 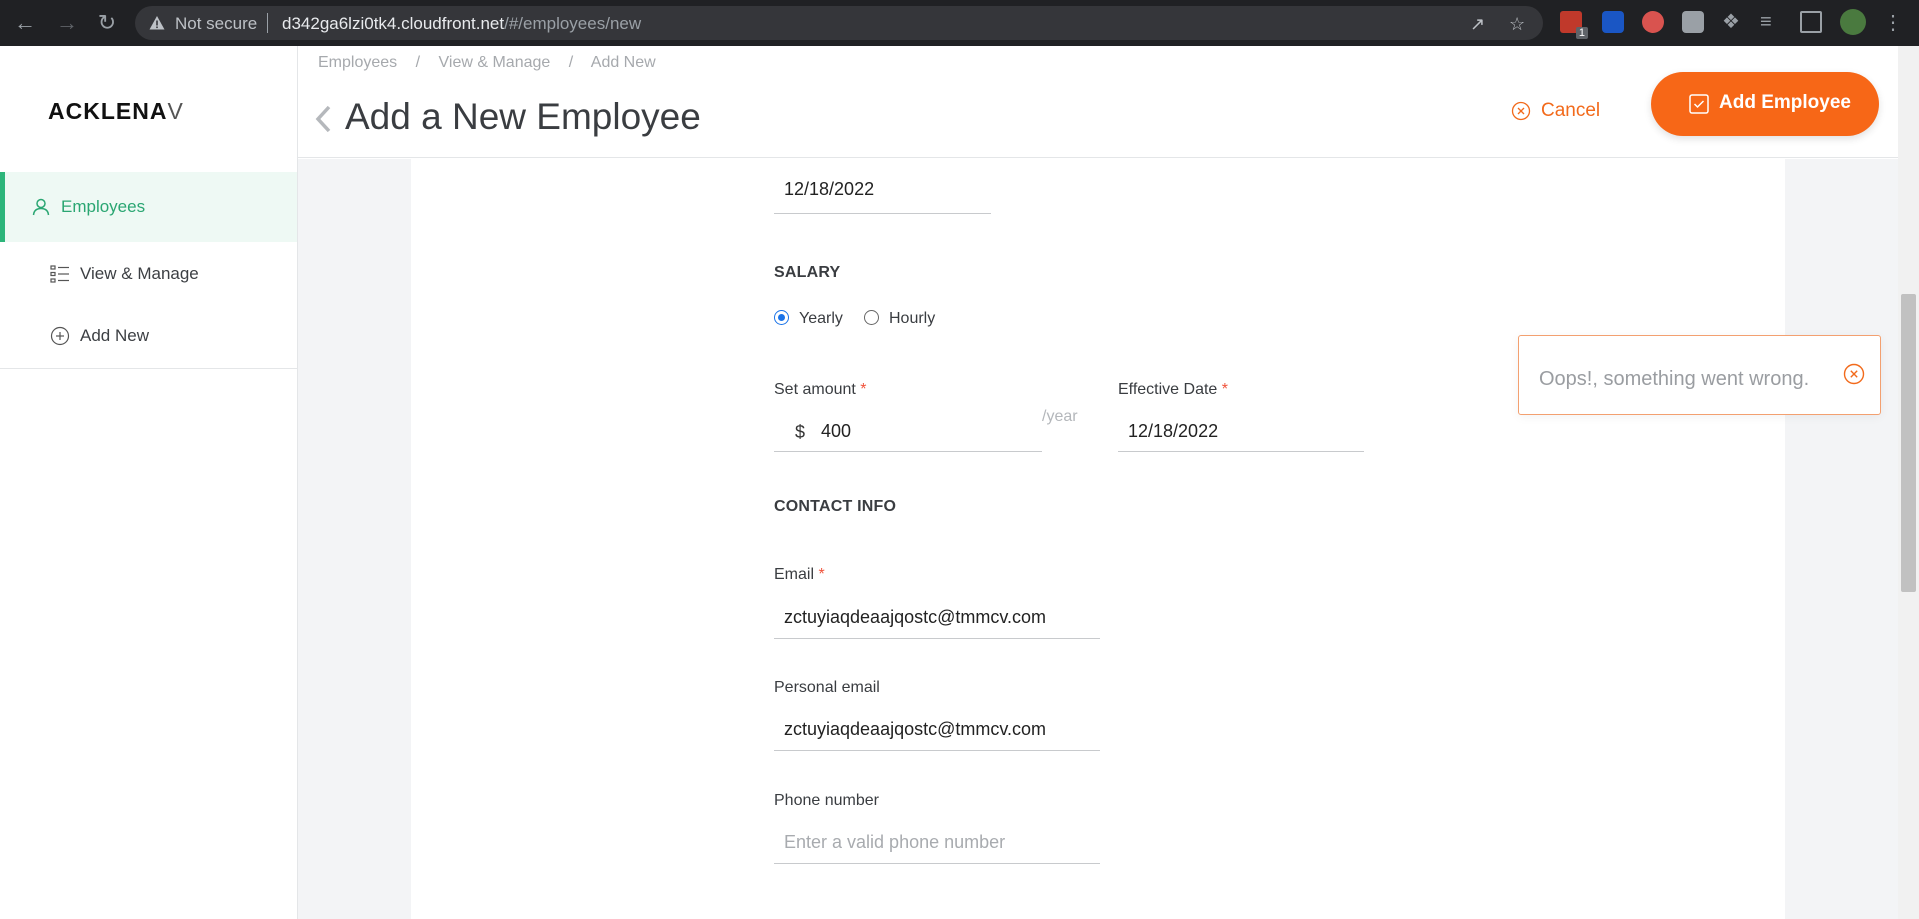 What do you see at coordinates (25, 23) in the screenshot?
I see `back-arrow-icon: ←` at bounding box center [25, 23].